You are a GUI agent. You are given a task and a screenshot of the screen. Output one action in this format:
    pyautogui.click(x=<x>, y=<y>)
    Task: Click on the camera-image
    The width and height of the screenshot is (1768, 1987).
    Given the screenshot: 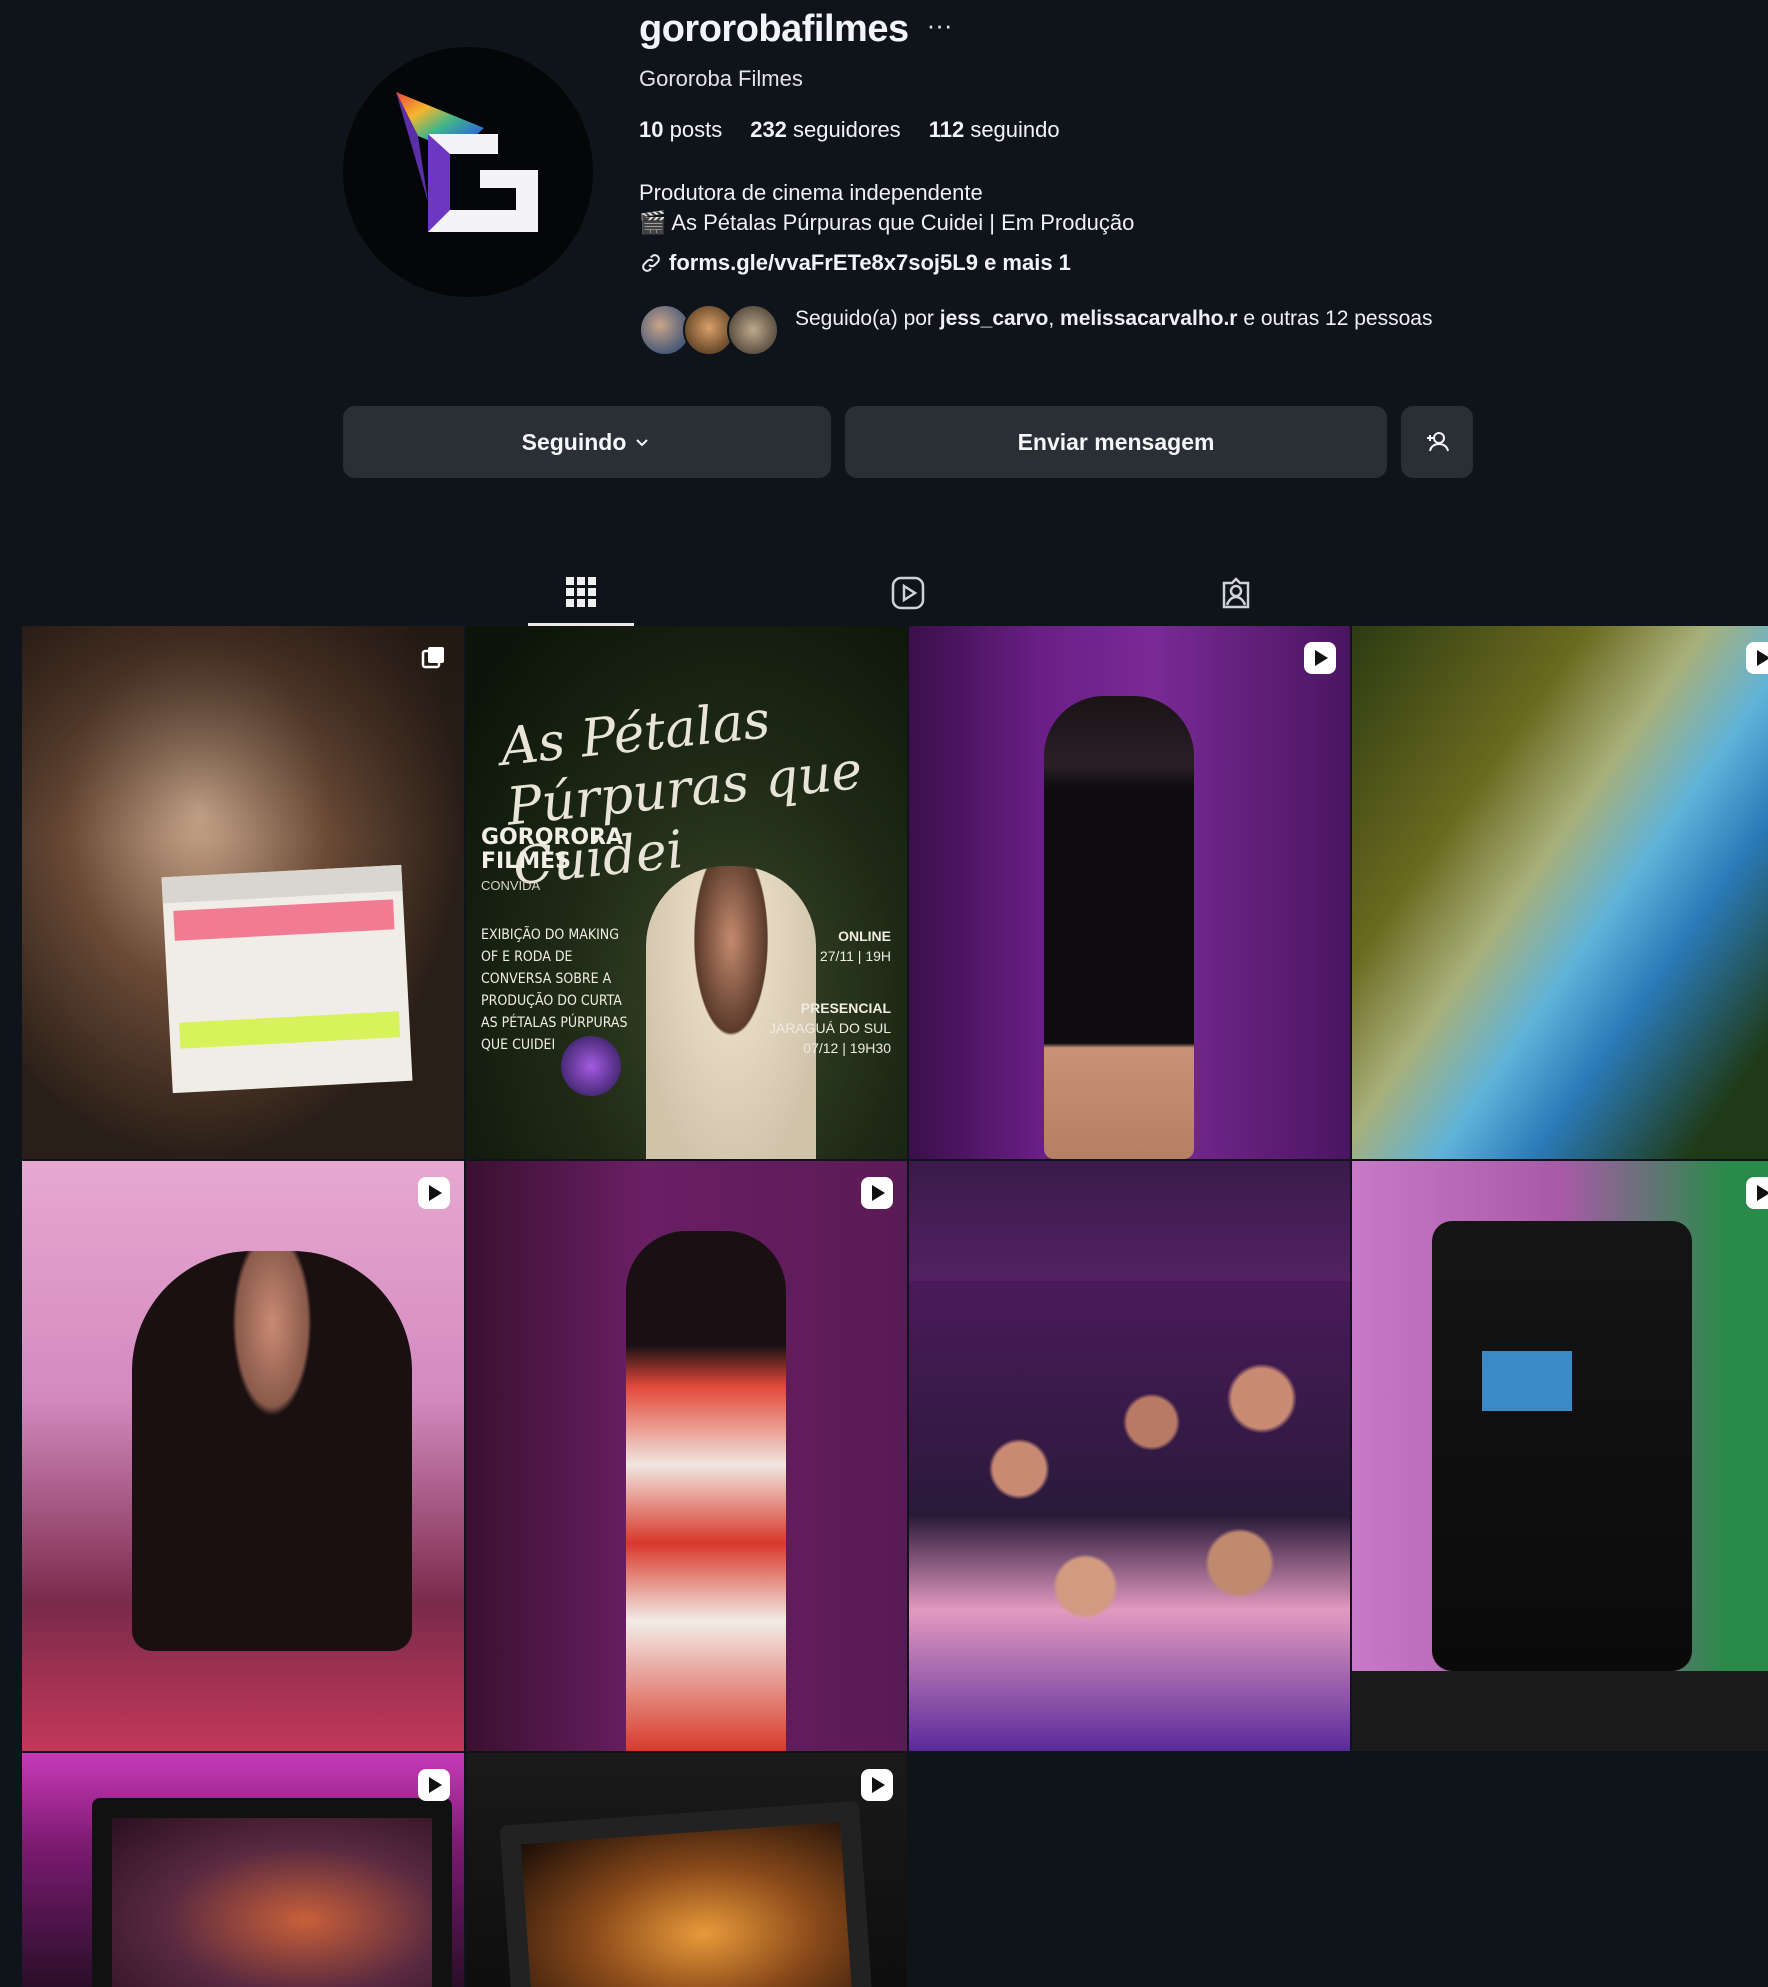 What is the action you would take?
    pyautogui.click(x=1562, y=1446)
    